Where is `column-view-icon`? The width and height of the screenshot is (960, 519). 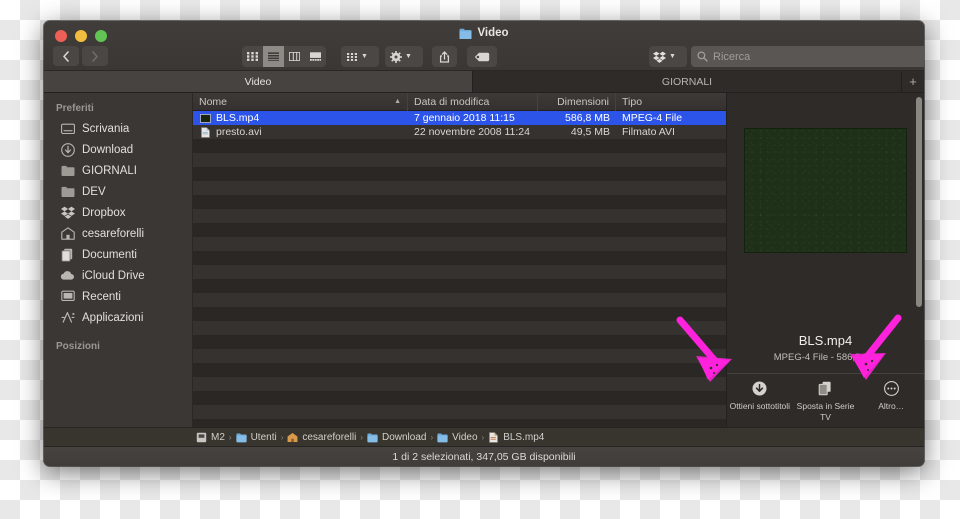
column-view-icon is located at coordinates (294, 56).